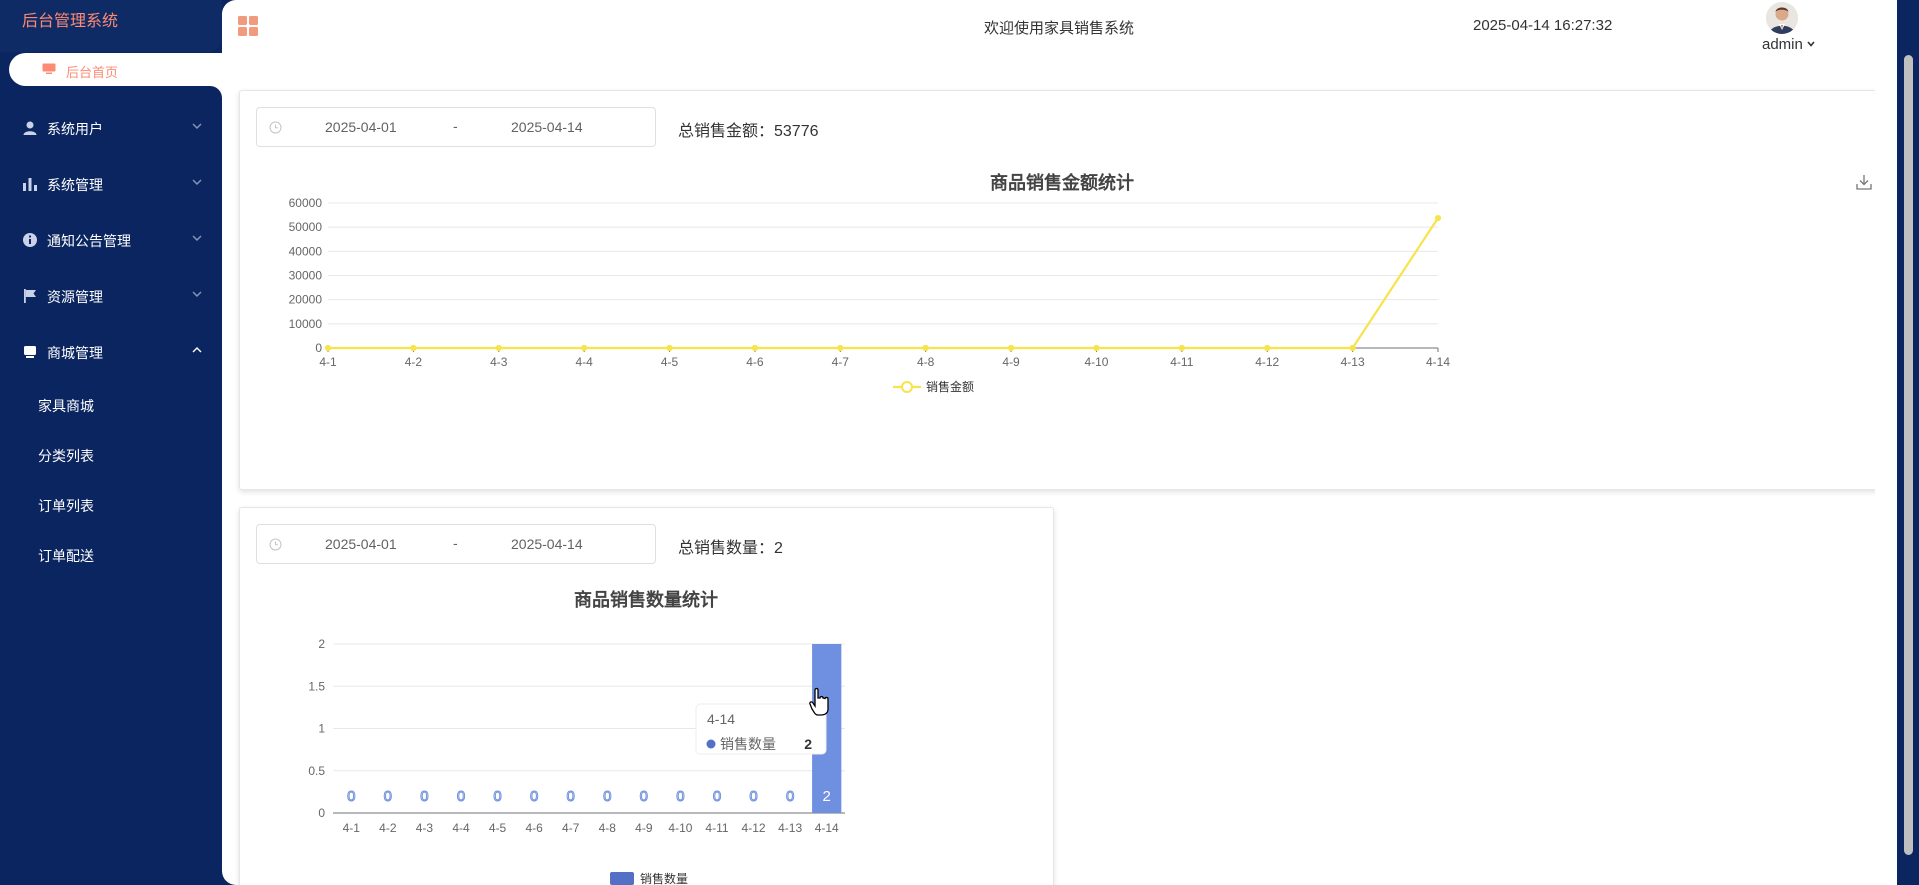 The image size is (1919, 885). What do you see at coordinates (111, 240) in the screenshot?
I see `sidebar-item-notices: 通知公告管理` at bounding box center [111, 240].